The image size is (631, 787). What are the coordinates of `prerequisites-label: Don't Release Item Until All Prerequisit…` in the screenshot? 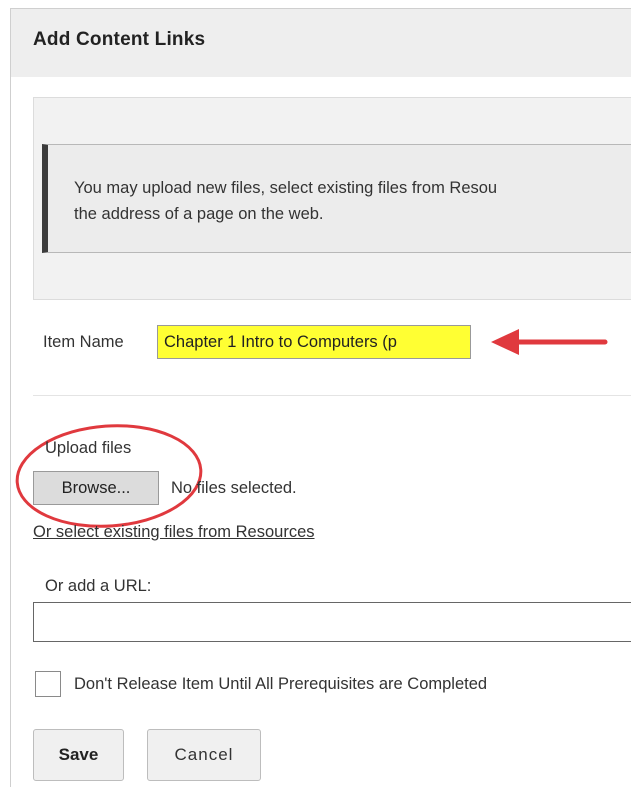 It's located at (281, 684).